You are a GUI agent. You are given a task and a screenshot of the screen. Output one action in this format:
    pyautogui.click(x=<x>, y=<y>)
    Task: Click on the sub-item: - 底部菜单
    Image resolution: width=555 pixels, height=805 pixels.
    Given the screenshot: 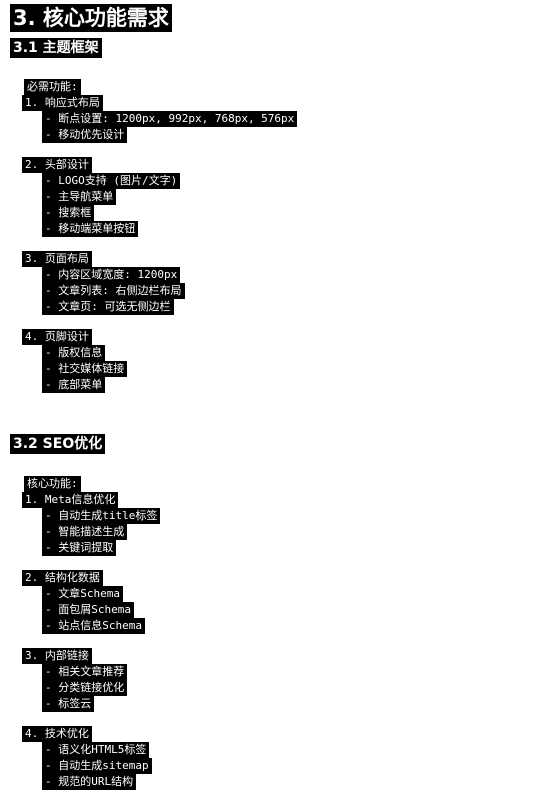 What is the action you would take?
    pyautogui.click(x=74, y=385)
    